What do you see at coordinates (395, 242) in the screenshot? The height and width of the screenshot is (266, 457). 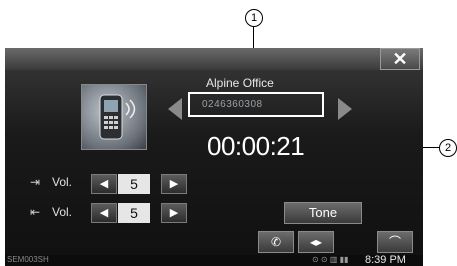 I see `hang-up-button: ⌒` at bounding box center [395, 242].